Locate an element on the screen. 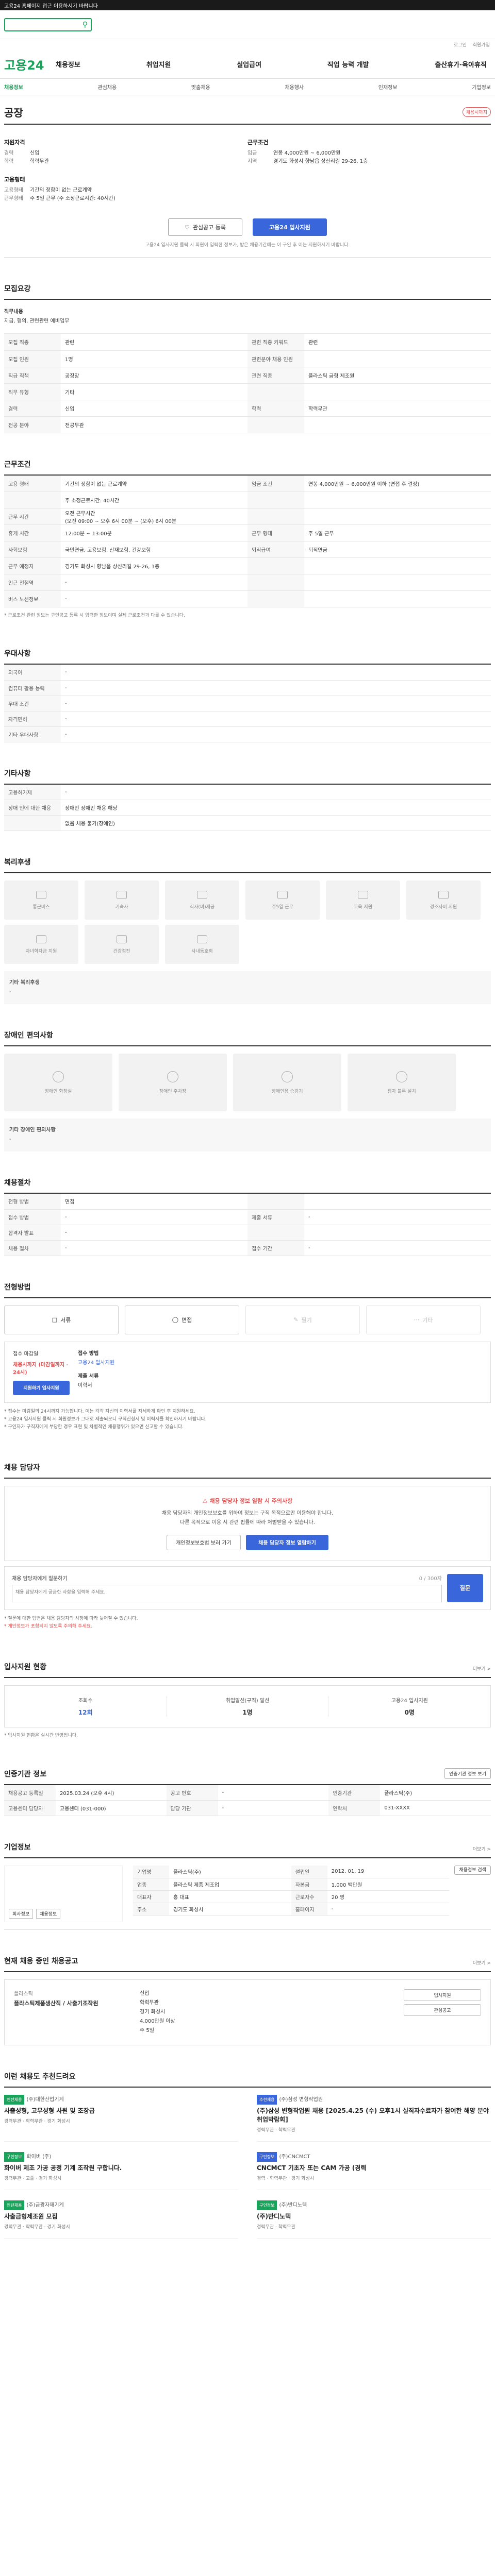 This screenshot has height=2576, width=495. registration-title: 인증기관 정보 is located at coordinates (25, 1774).